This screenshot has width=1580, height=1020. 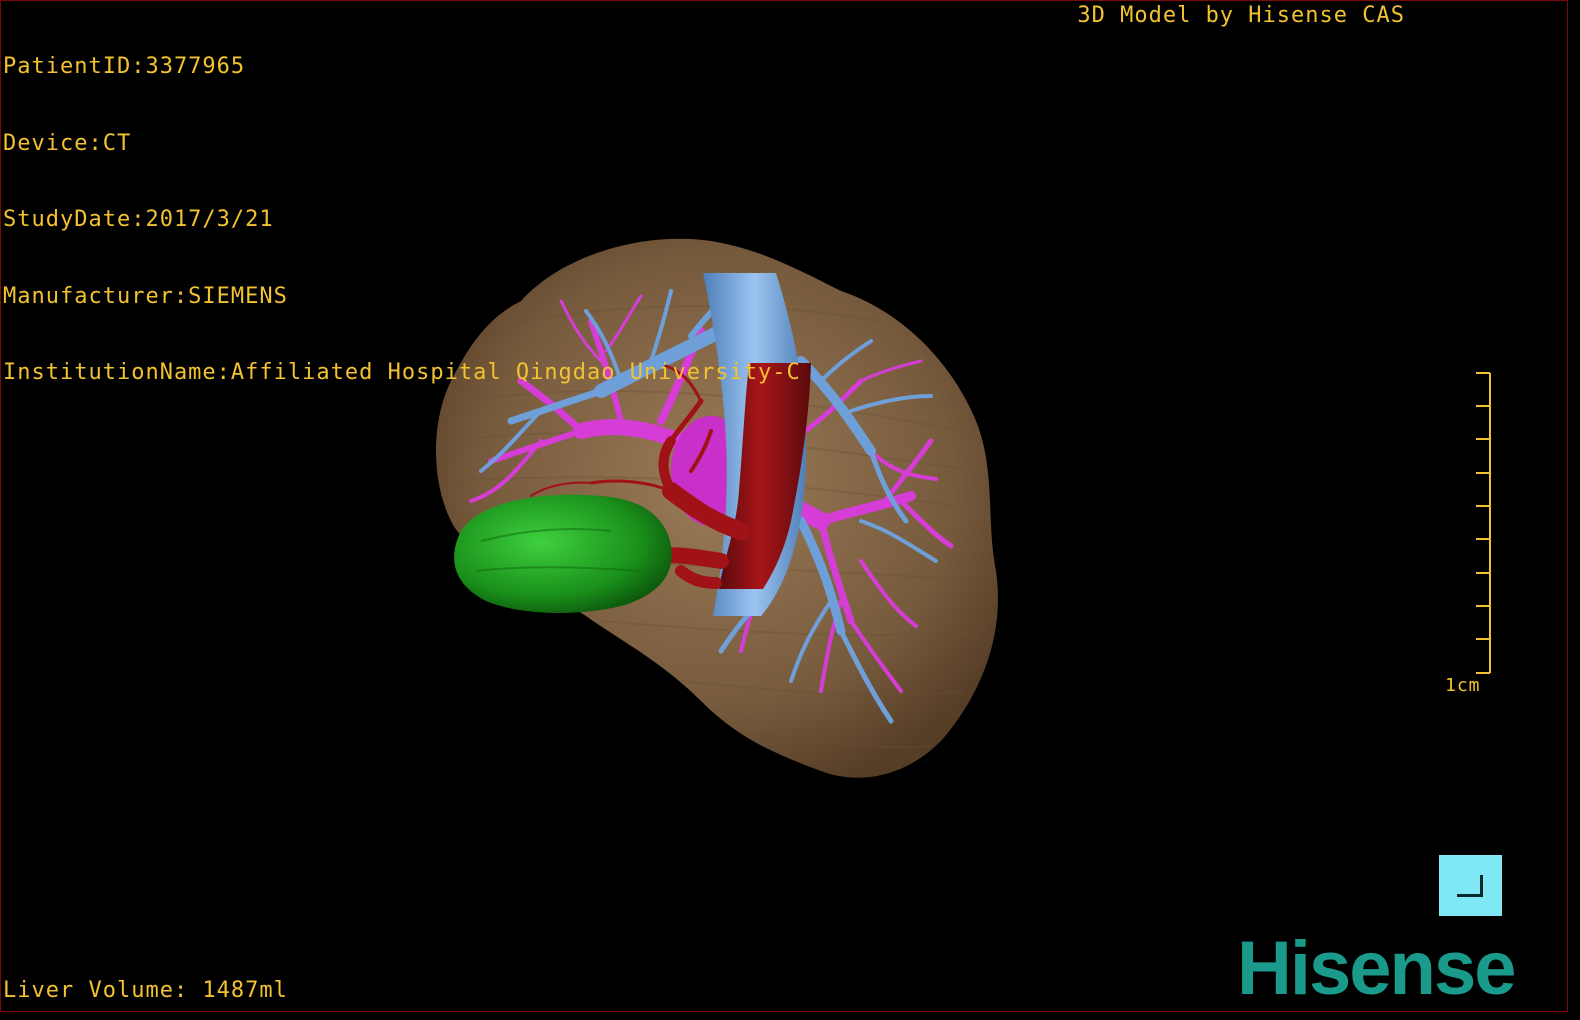 I want to click on model-credit: 3D Model by Hisense CAS, so click(x=1241, y=15).